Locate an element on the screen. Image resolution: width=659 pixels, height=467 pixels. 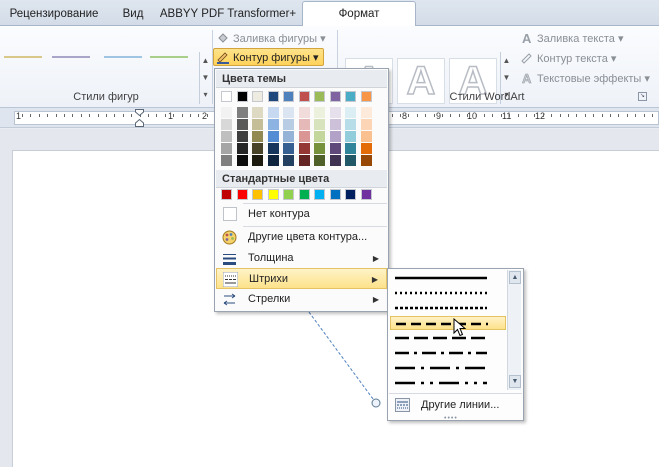
no-outline-item: Нет контура is located at coordinates (301, 214).